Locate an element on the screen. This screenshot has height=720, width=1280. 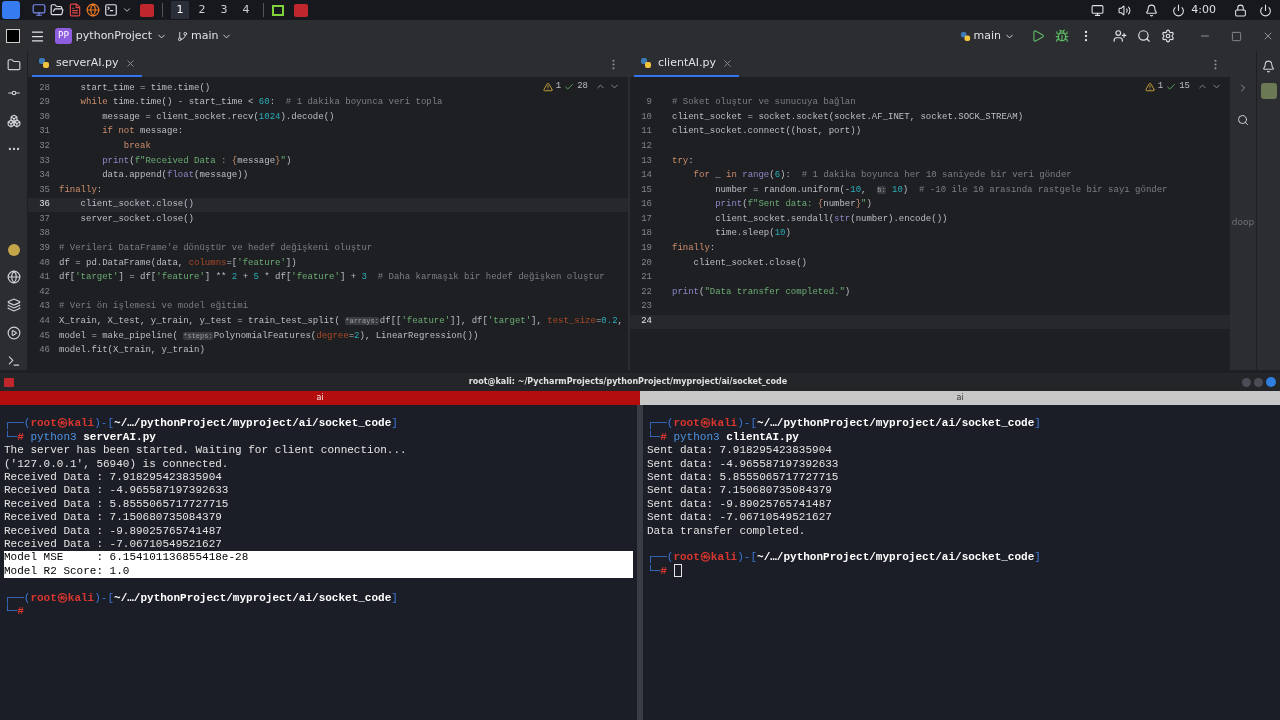
line-number: 17 is located at coordinates (646, 219).